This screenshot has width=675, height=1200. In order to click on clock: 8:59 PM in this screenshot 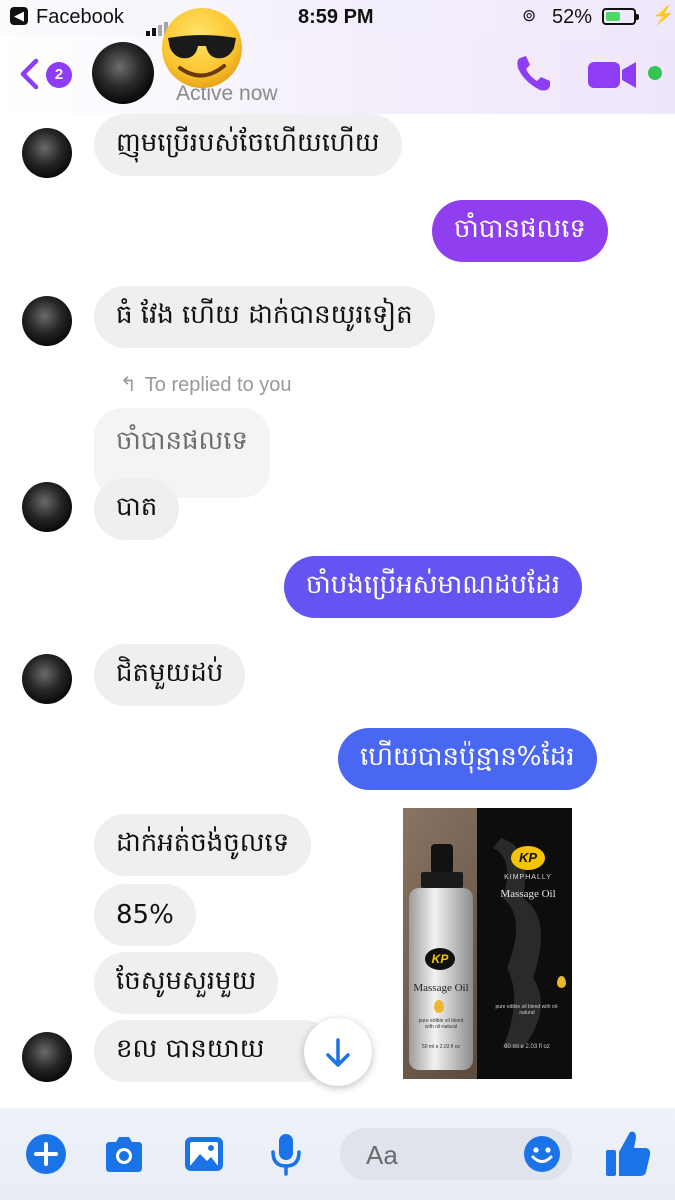, I will do `click(336, 17)`.